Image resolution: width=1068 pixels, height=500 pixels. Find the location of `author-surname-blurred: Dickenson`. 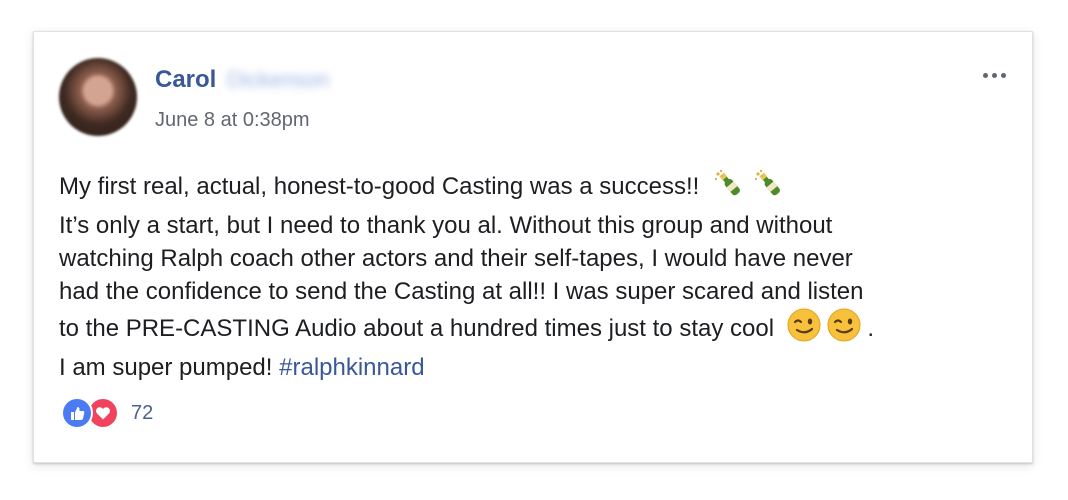

author-surname-blurred: Dickenson is located at coordinates (278, 80).